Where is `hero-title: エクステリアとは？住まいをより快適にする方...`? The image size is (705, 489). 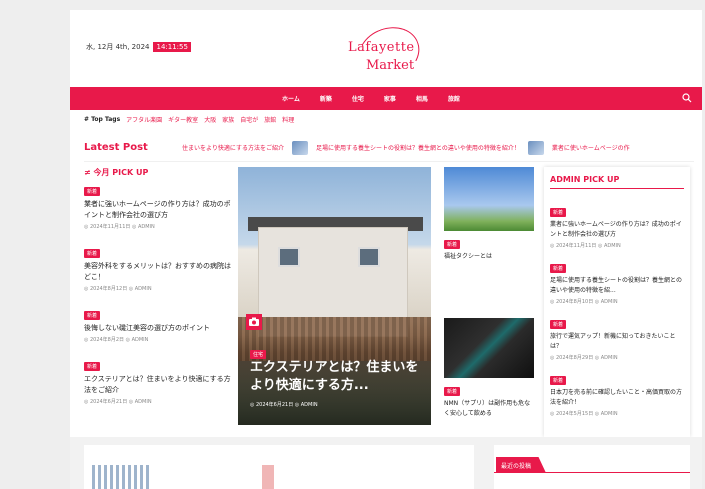
hero-title: エクステリアとは？住まいをより快適にする方... is located at coordinates (335, 377).